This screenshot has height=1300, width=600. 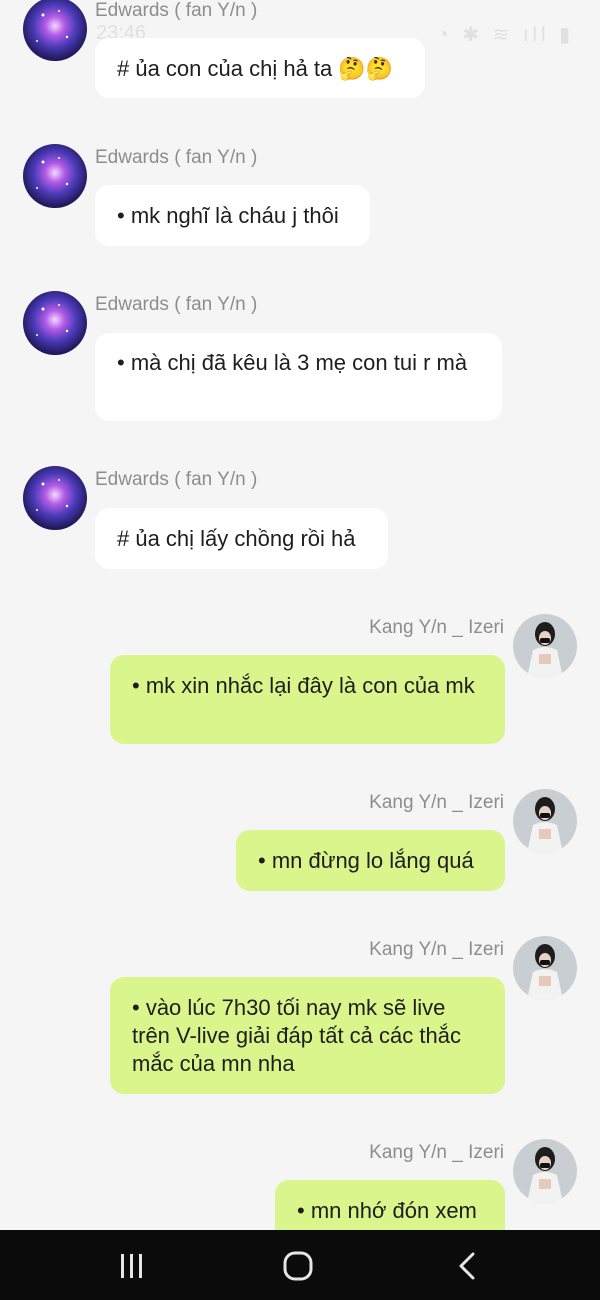 I want to click on message-bubble: # ủa con của chị hả ta 🤔🤔, so click(x=260, y=68).